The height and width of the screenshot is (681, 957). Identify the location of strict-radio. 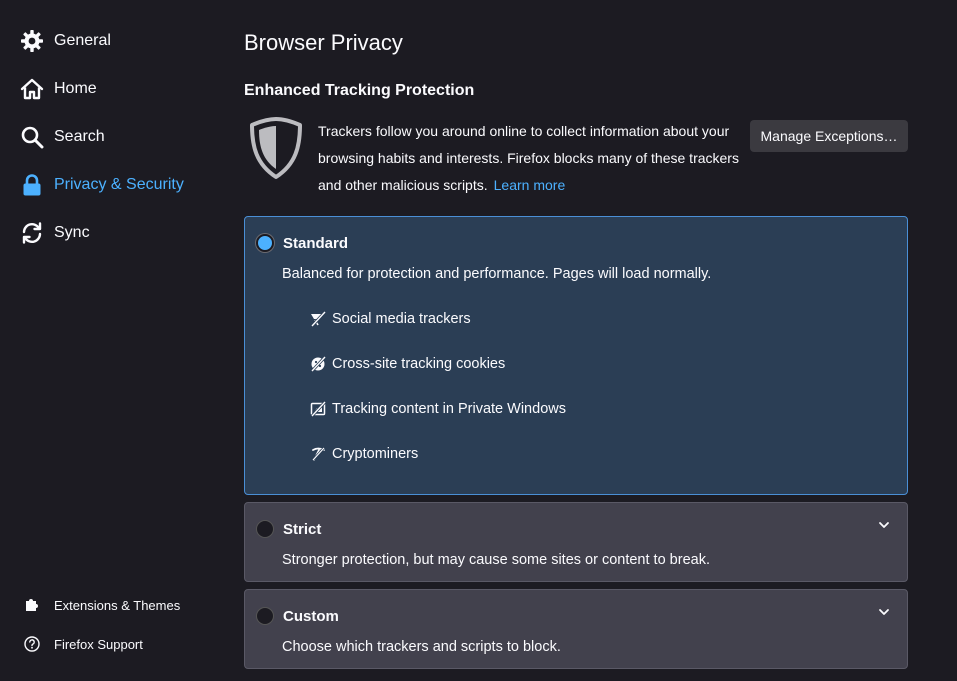
(265, 529).